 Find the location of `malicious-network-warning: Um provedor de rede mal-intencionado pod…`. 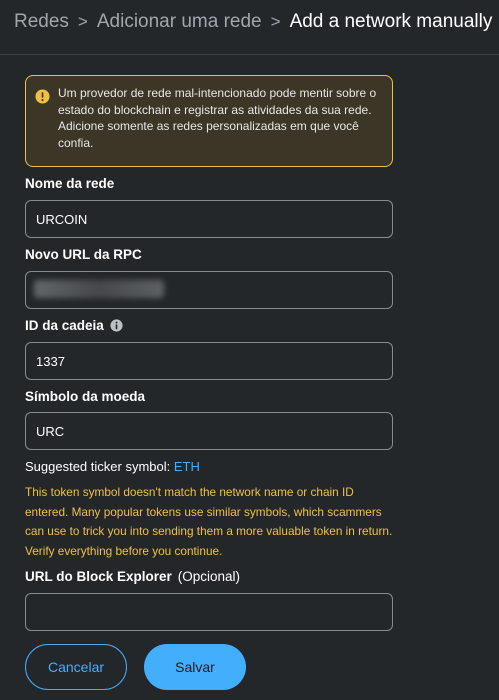

malicious-network-warning: Um provedor de rede mal-intencionado pod… is located at coordinates (209, 121).